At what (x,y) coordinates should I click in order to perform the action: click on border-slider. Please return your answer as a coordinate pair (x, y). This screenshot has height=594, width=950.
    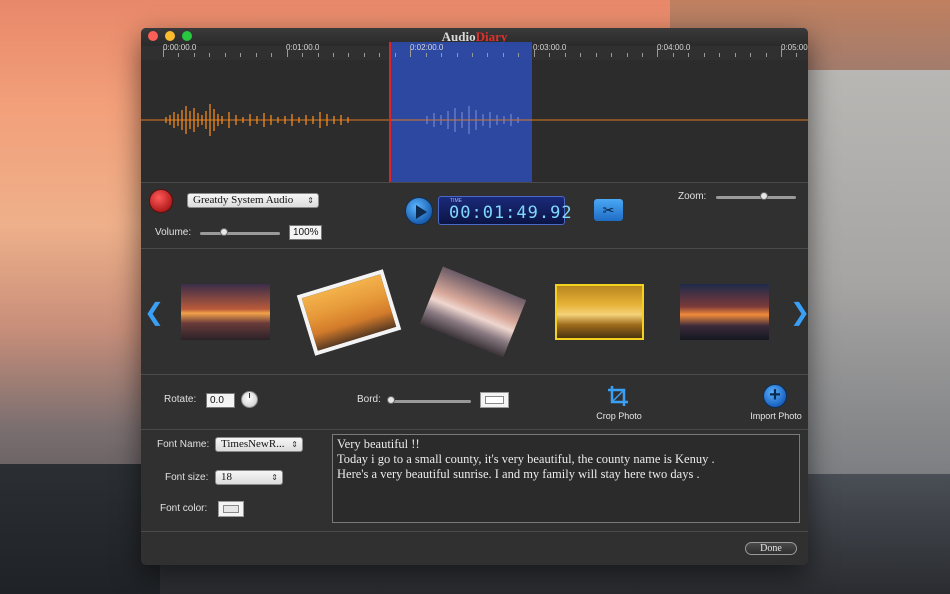
    Looking at the image, I should click on (431, 401).